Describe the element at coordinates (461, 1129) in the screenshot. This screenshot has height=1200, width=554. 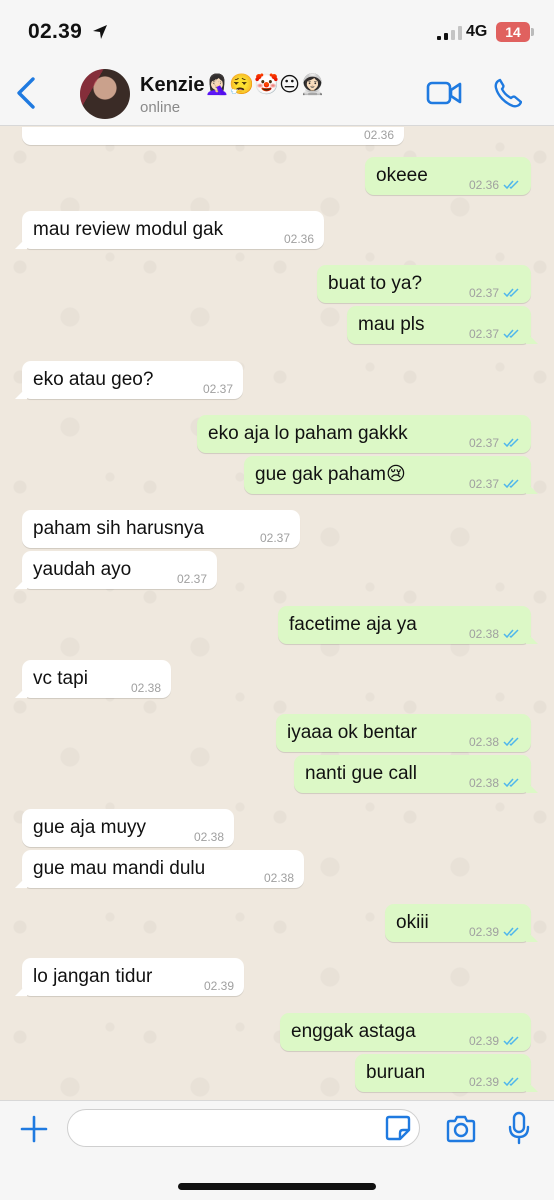
I see `camera-button` at that location.